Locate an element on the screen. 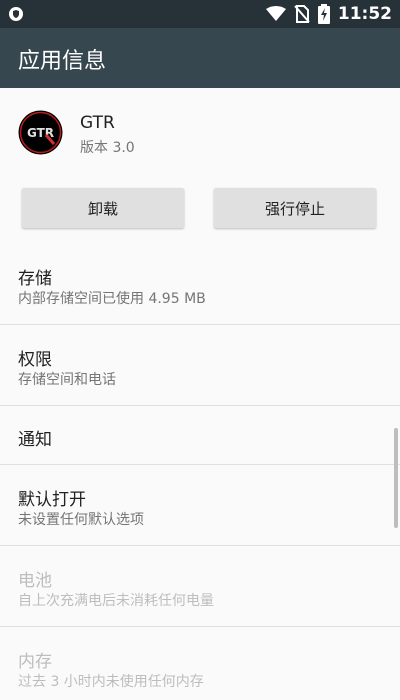 The image size is (400, 700). permissions-item: 权限 存储空间和电话 is located at coordinates (200, 365).